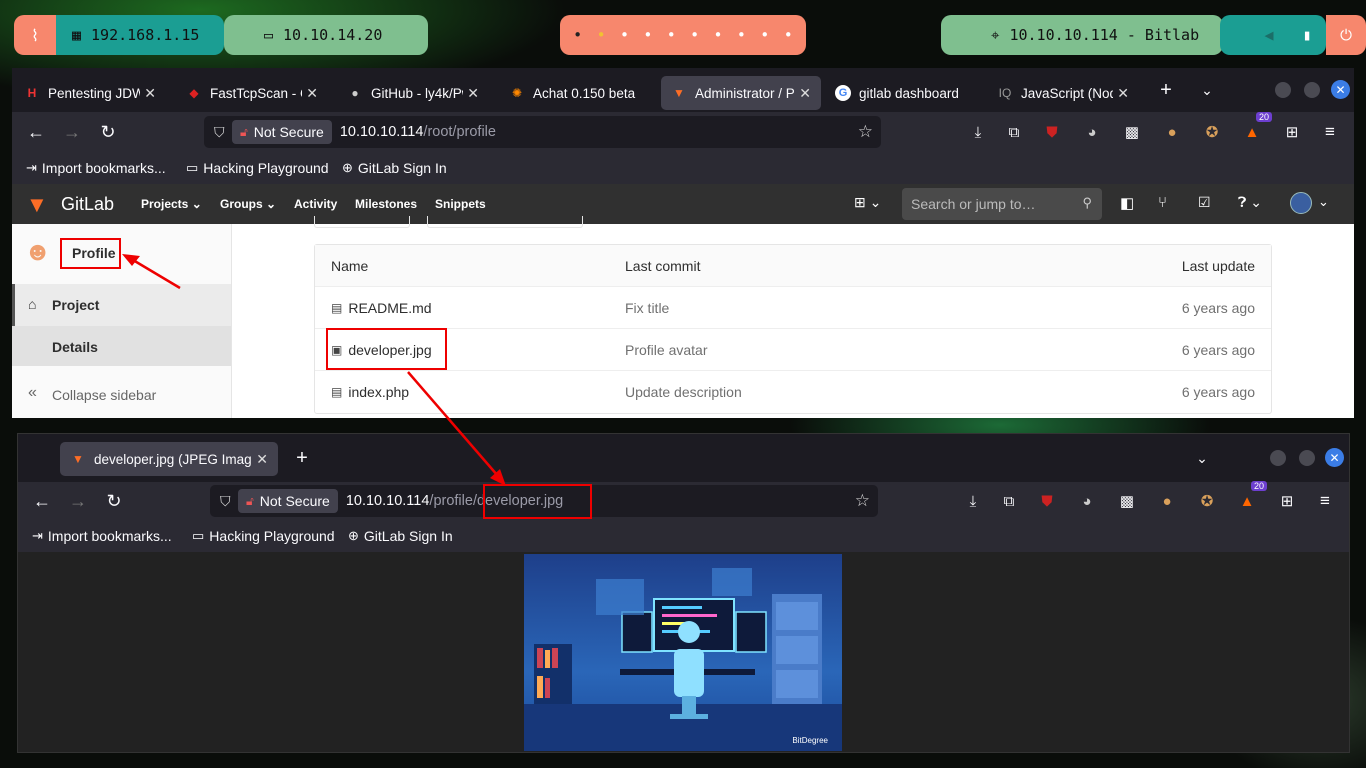 This screenshot has width=1366, height=768. Describe the element at coordinates (741, 93) in the screenshot. I see `tab-administrator-profile: ▼ Administrator / P ✕` at that location.